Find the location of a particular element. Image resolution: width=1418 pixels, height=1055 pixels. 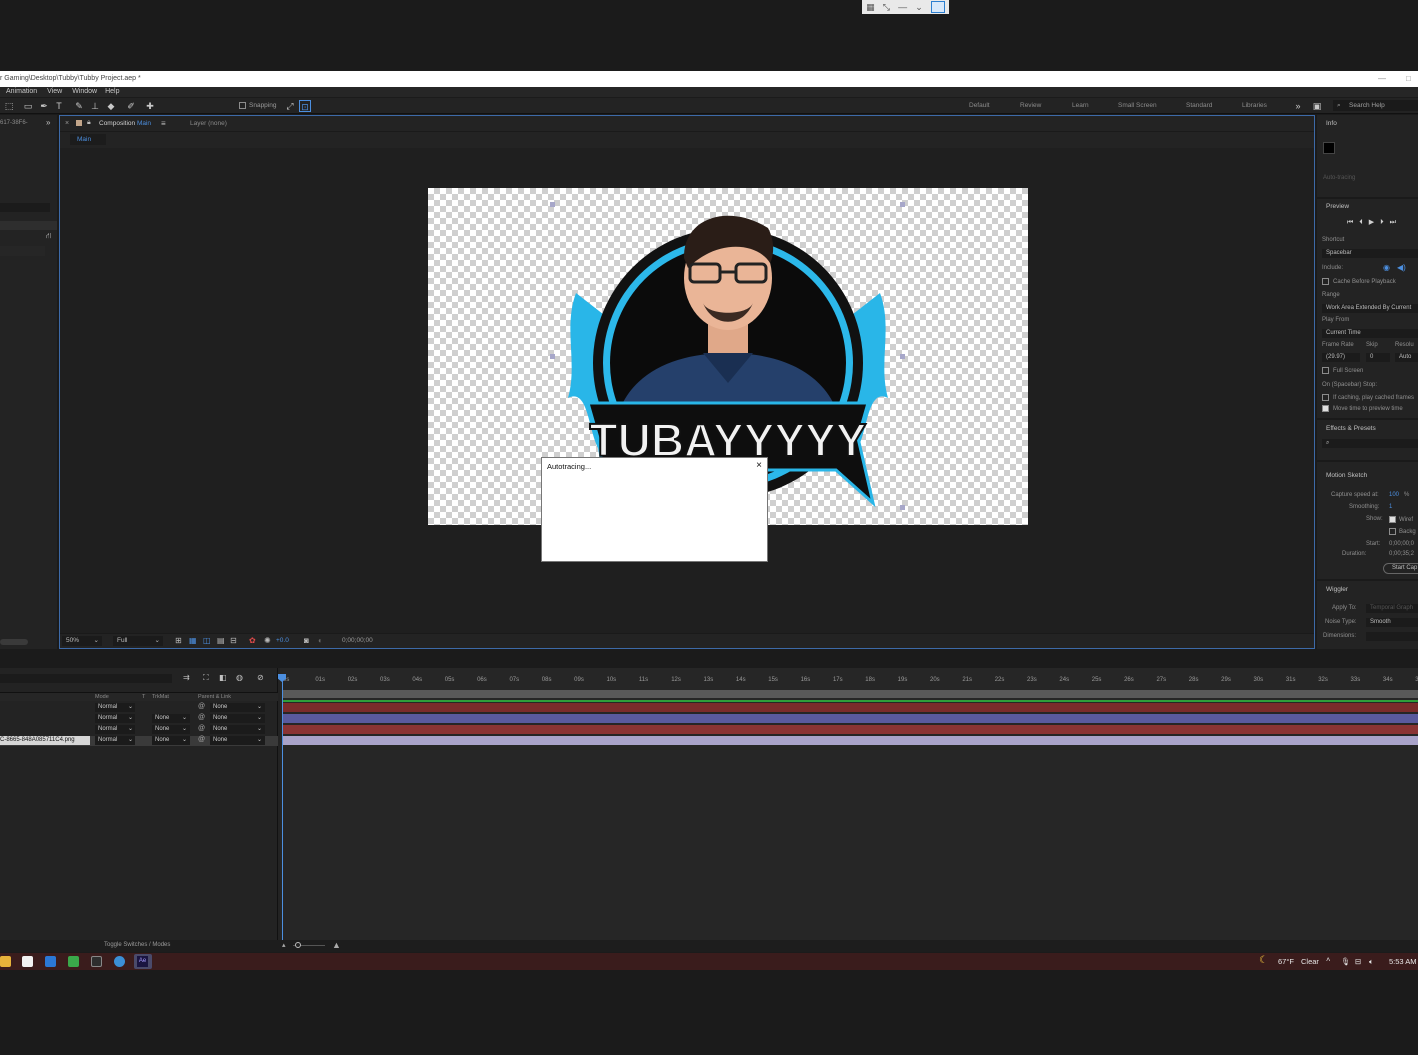

apply-to-dropdown: Temporal Graph is located at coordinates (1392, 608).